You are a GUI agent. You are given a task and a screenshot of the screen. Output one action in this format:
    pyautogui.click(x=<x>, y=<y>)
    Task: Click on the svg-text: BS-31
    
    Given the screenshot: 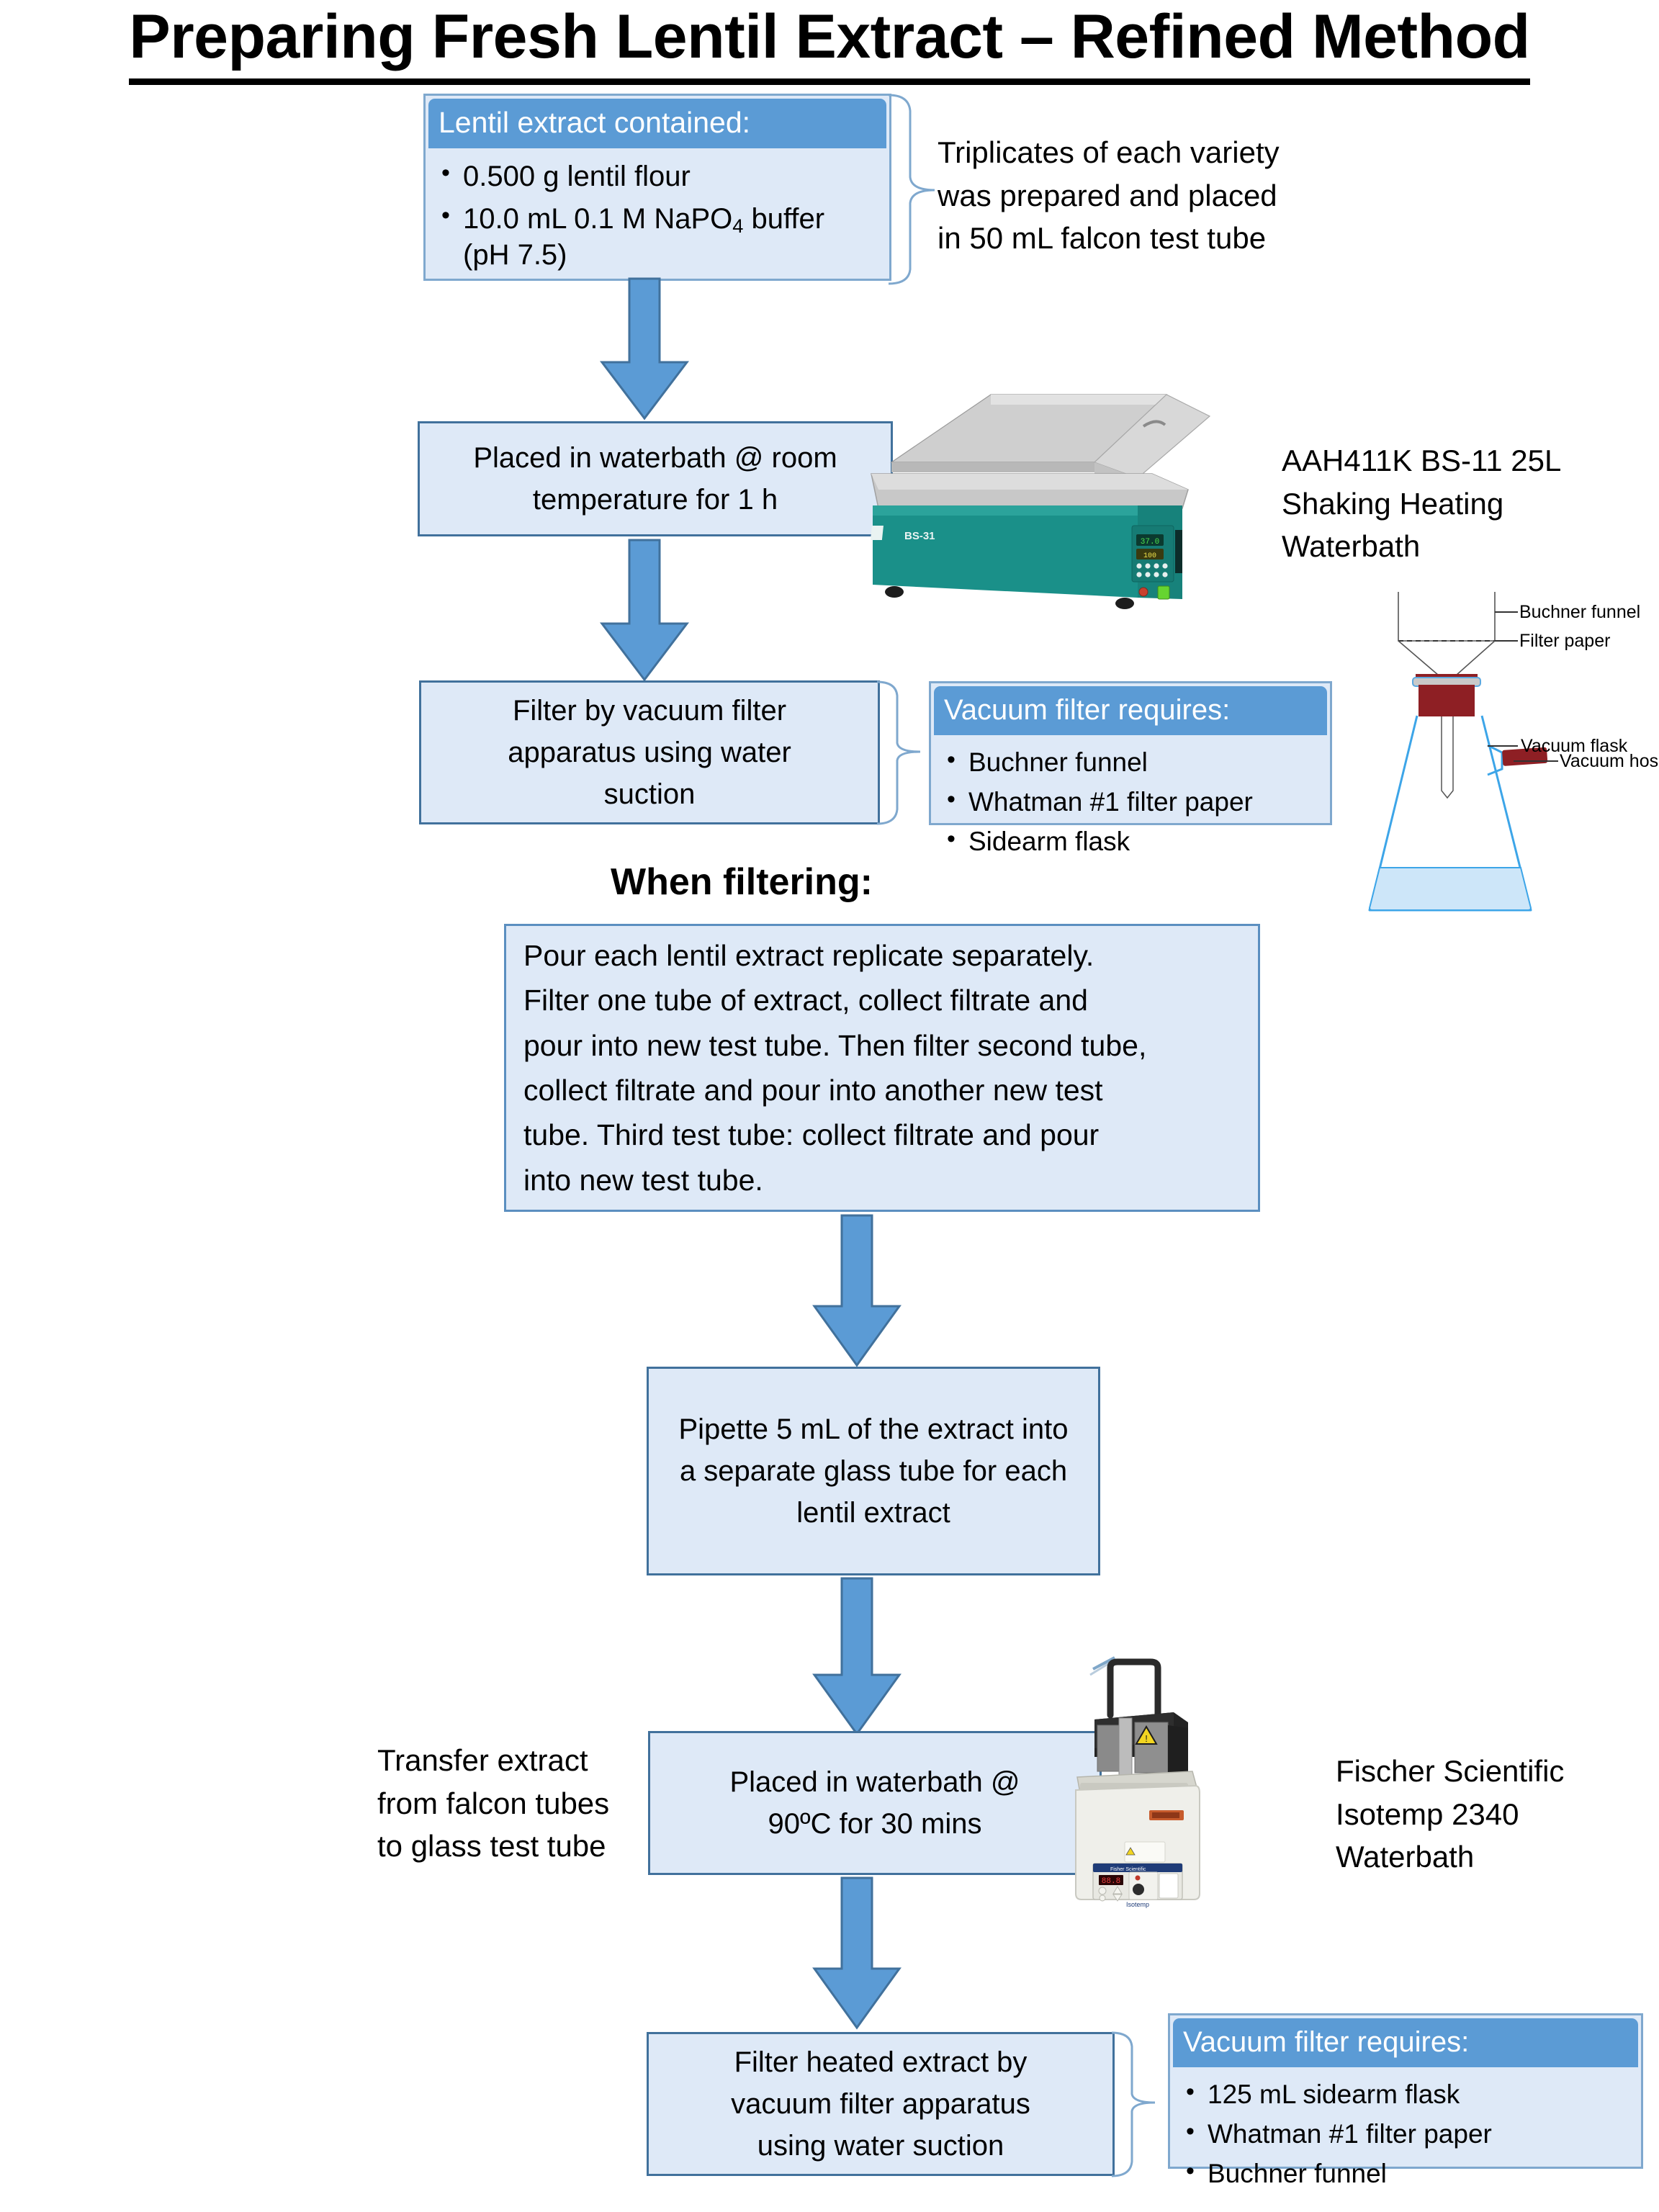 What is the action you would take?
    pyautogui.click(x=920, y=536)
    